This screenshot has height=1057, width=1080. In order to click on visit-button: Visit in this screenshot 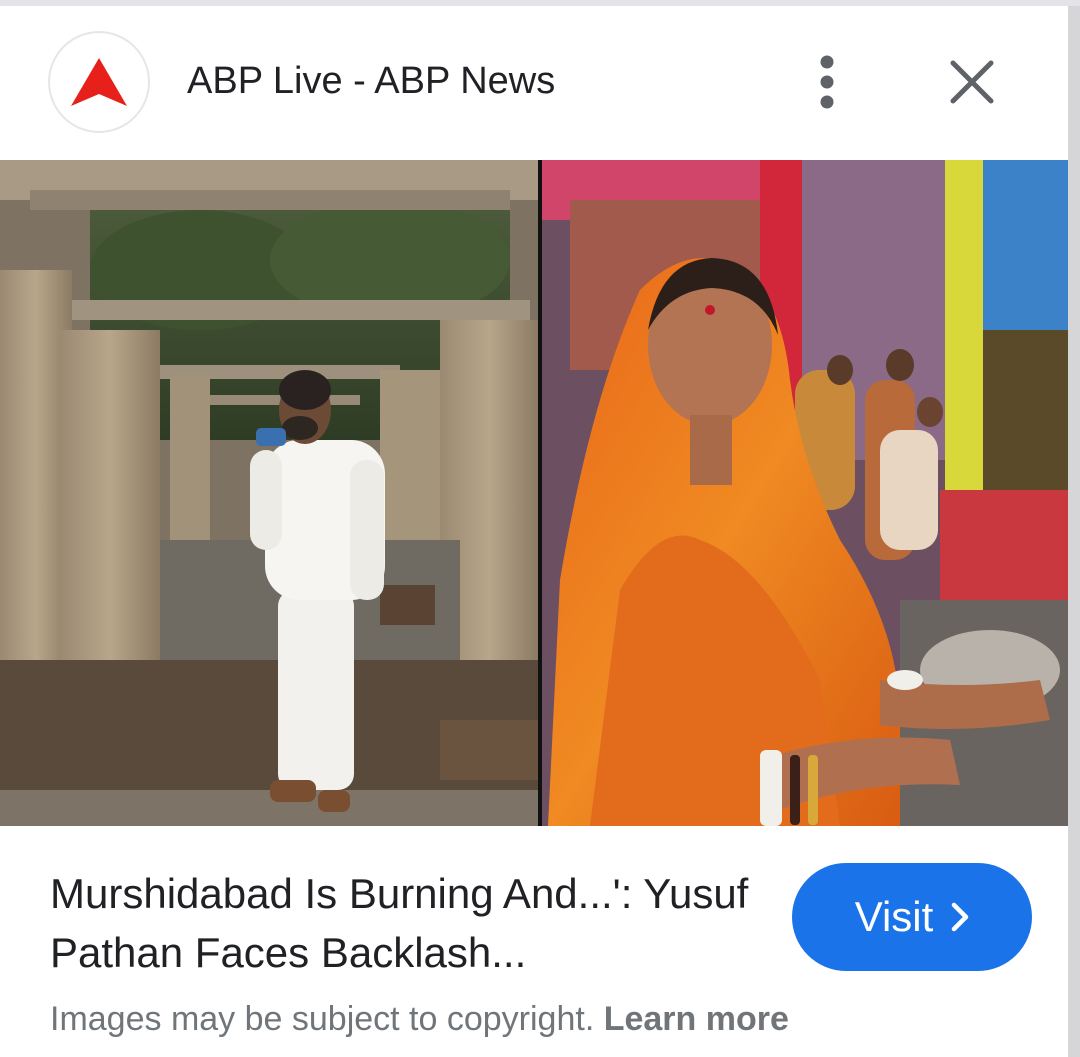, I will do `click(912, 917)`.